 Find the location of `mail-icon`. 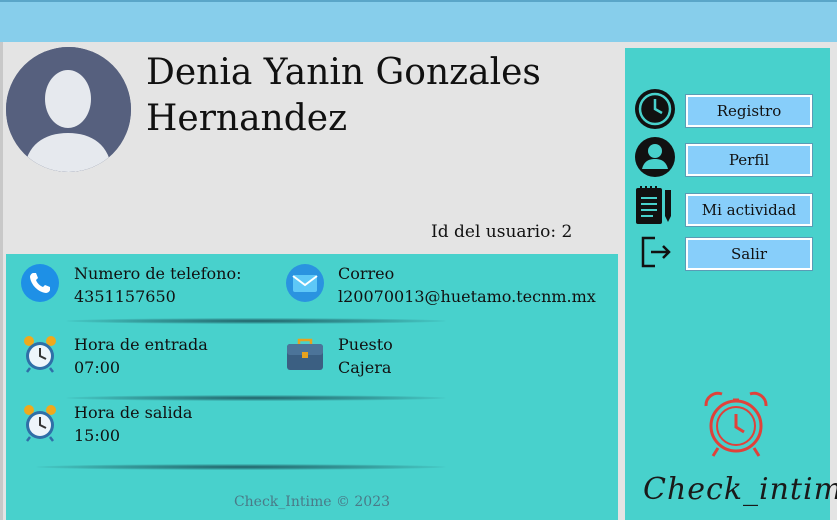

mail-icon is located at coordinates (305, 283).